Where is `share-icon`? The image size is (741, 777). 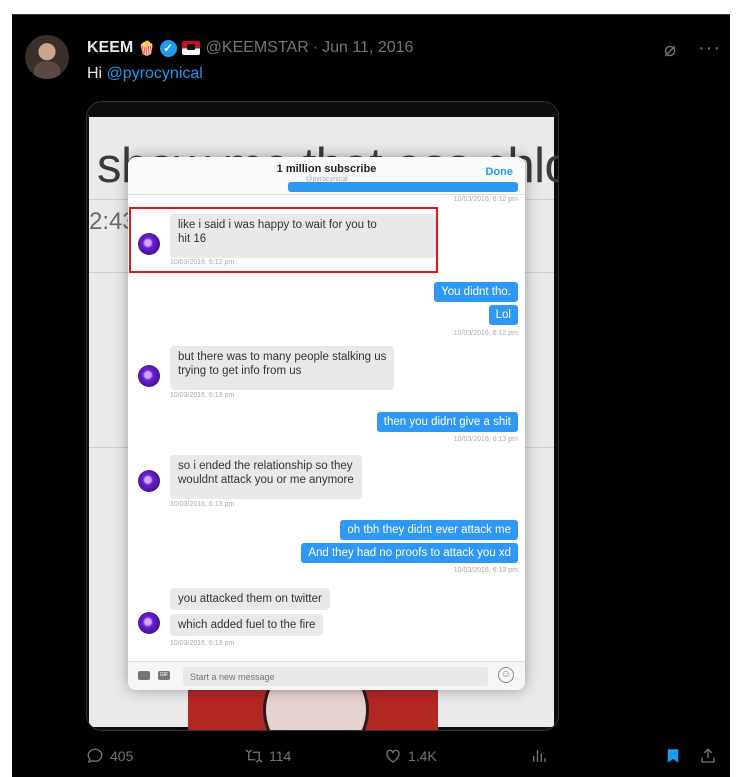
share-icon is located at coordinates (711, 756).